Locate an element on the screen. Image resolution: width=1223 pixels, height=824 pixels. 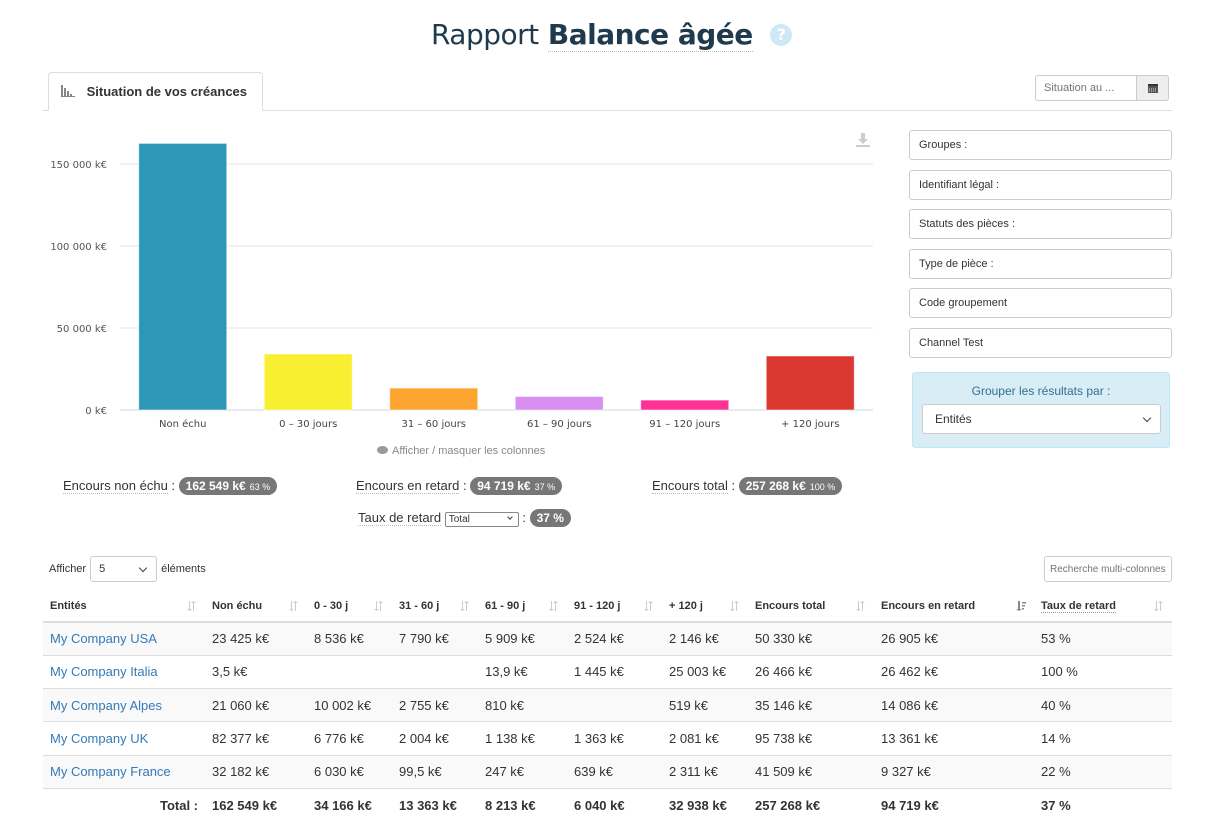
value-cell: 26 466 k€ is located at coordinates (811, 671).